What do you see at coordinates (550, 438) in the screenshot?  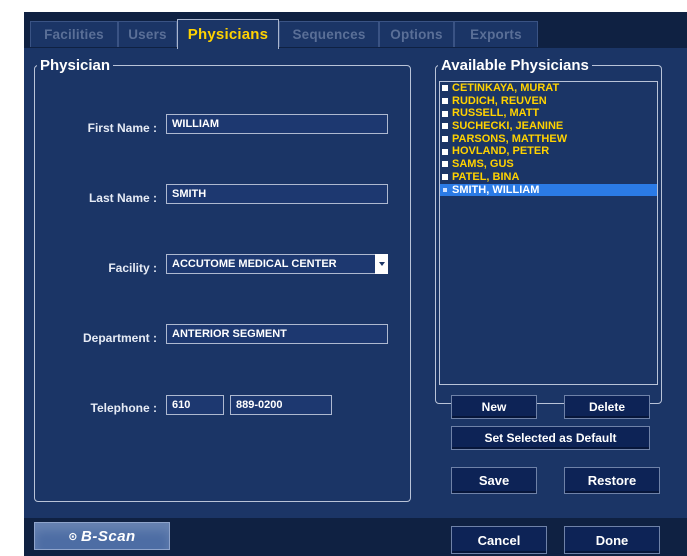 I see `set-default-button: Set Selected as Default` at bounding box center [550, 438].